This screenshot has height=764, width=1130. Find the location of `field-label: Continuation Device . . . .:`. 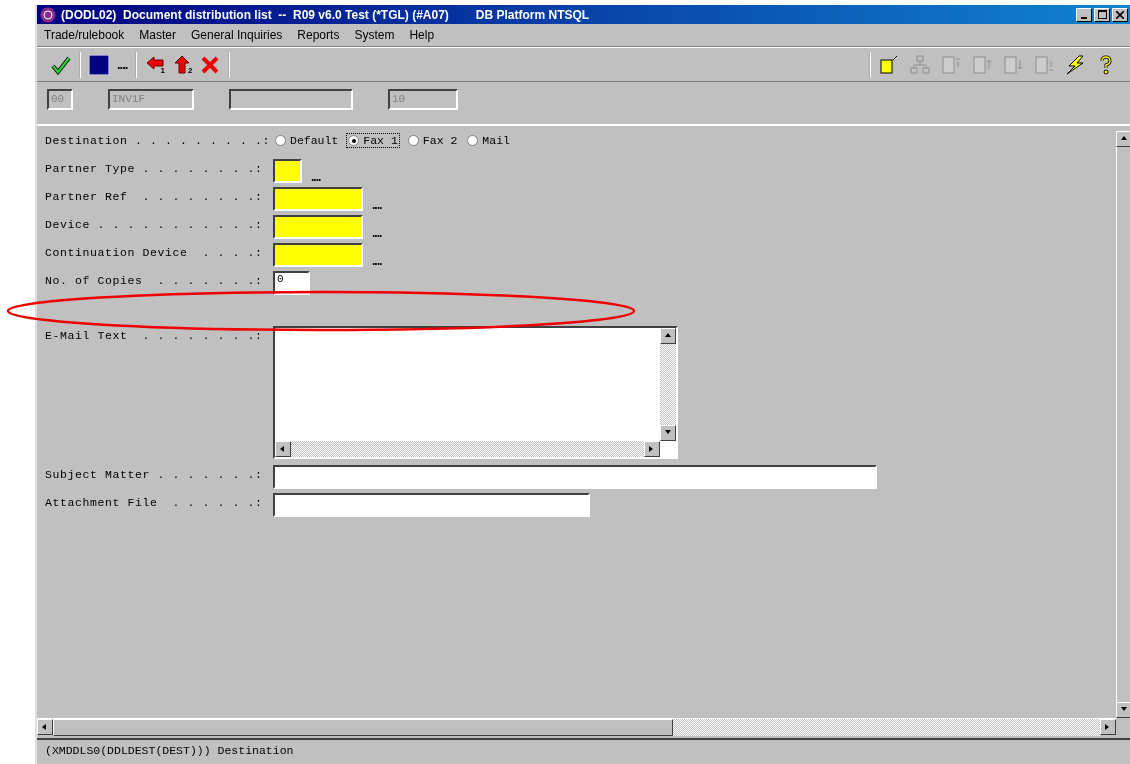

field-label: Continuation Device . . . .: is located at coordinates (154, 252).